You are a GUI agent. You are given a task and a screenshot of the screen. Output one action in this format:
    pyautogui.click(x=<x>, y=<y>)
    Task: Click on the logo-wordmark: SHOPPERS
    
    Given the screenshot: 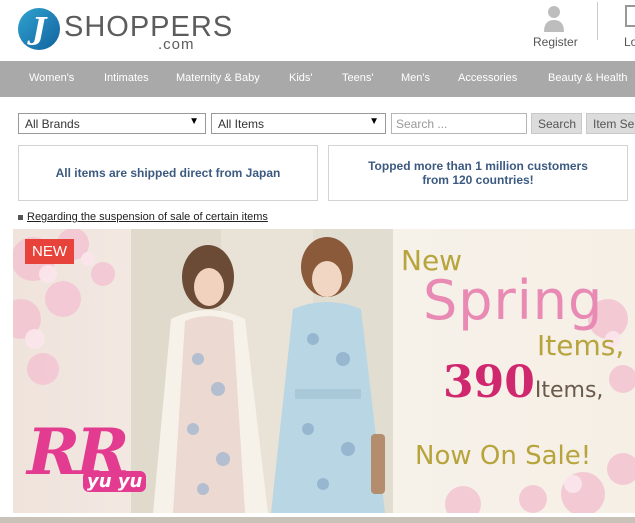 What is the action you would take?
    pyautogui.click(x=149, y=27)
    